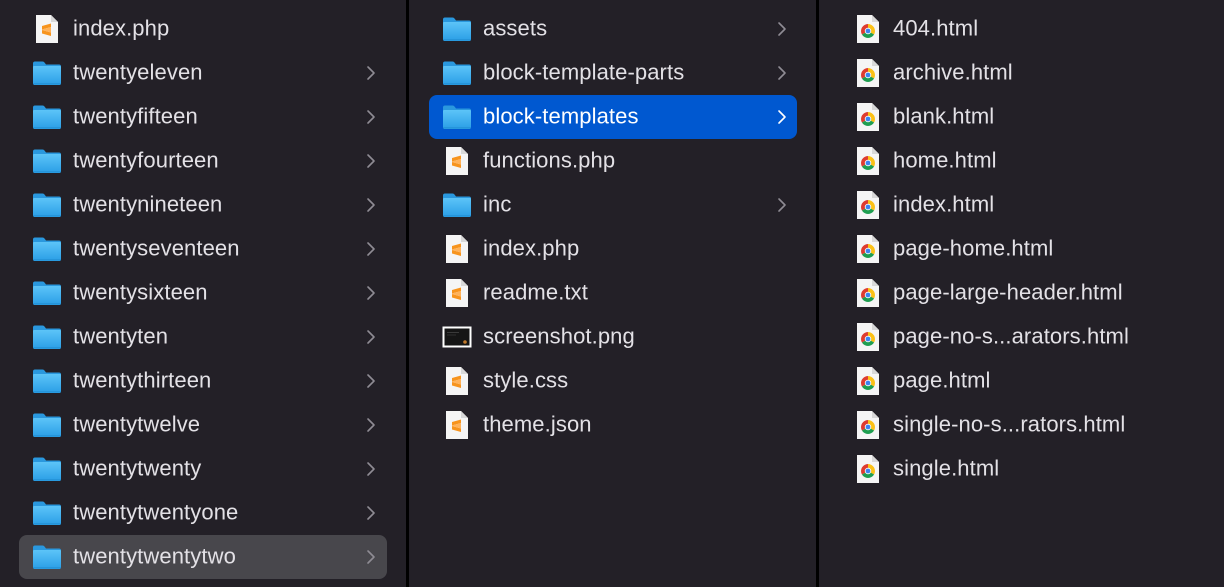  I want to click on item-name: twentytwelve, so click(137, 424).